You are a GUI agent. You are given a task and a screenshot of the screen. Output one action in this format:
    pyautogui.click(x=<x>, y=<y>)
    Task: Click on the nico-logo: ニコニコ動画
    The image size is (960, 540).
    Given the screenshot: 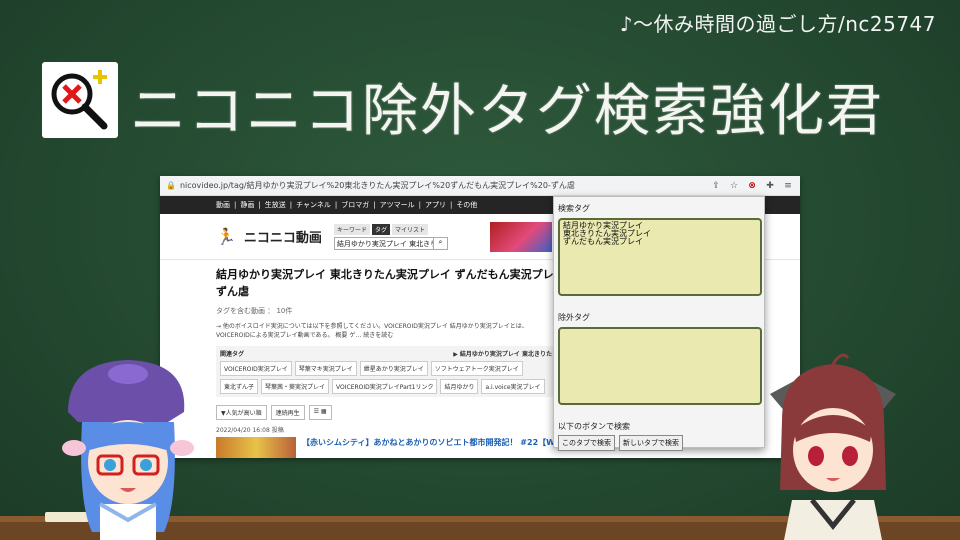 What is the action you would take?
    pyautogui.click(x=283, y=236)
    